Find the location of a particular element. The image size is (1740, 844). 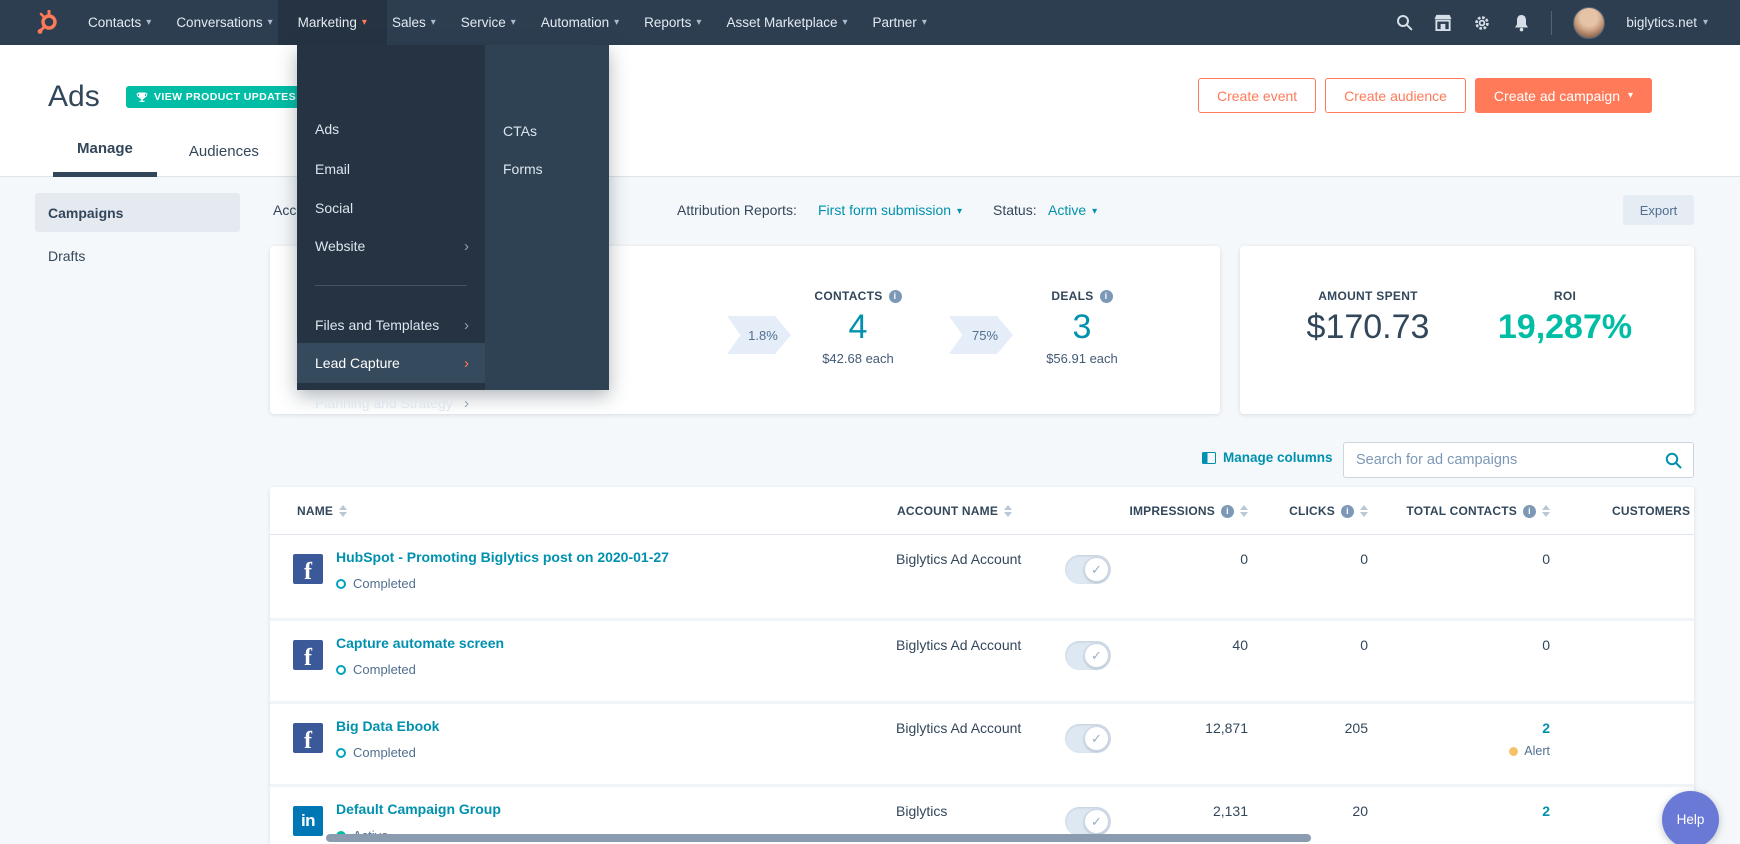

column-header-clicks: CLICKS i is located at coordinates (1328, 511).